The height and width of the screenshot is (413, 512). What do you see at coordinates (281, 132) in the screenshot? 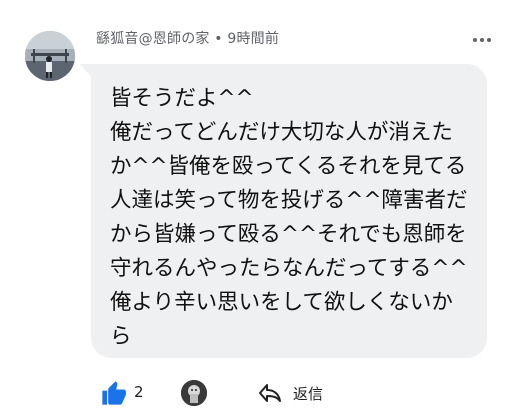
I see `comment-line: 俺だってどんだけ大切な人が消えた` at bounding box center [281, 132].